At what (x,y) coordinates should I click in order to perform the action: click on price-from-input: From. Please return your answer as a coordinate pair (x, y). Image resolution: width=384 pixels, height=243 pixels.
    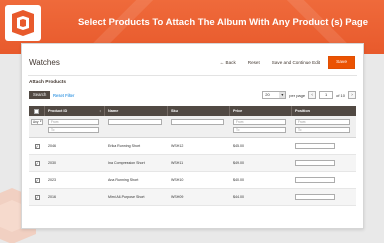
    Looking at the image, I should click on (259, 122).